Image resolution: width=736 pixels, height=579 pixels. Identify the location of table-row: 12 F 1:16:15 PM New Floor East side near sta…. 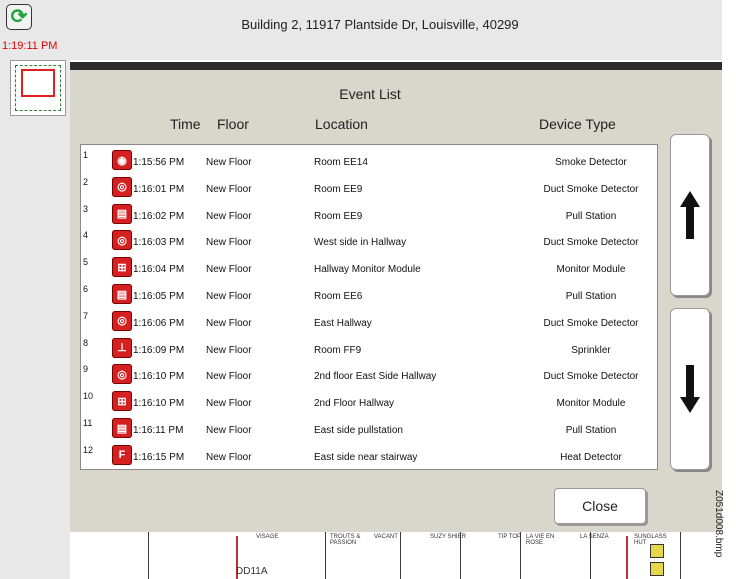
(369, 456).